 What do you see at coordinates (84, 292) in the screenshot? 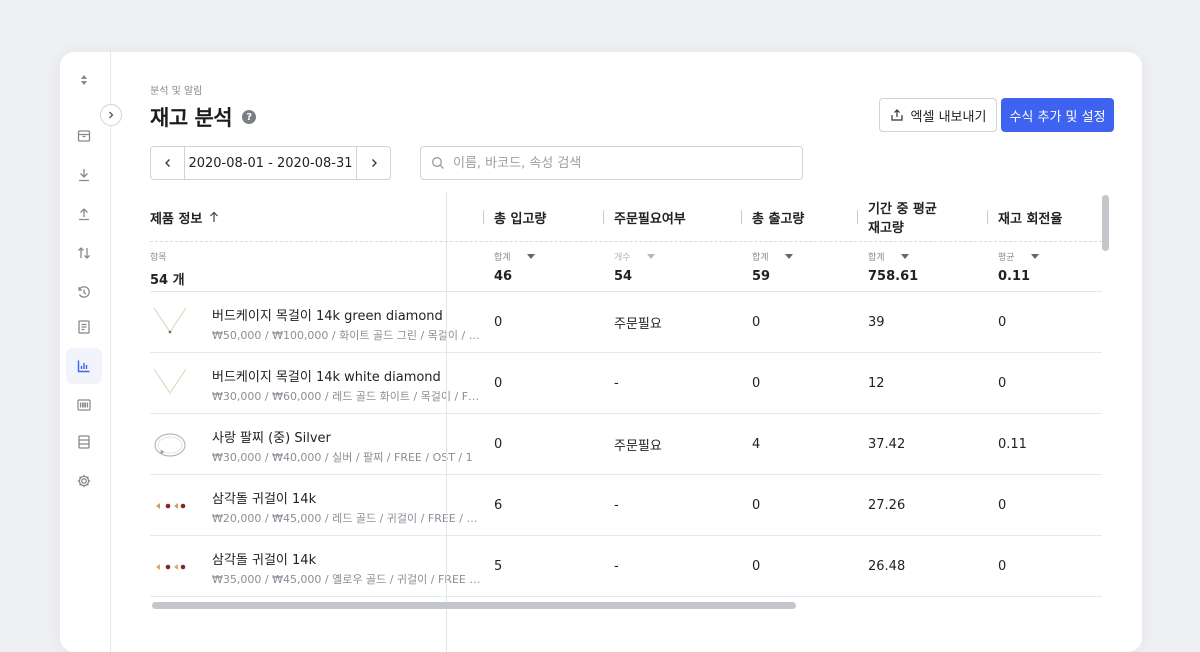
I see `history-icon` at bounding box center [84, 292].